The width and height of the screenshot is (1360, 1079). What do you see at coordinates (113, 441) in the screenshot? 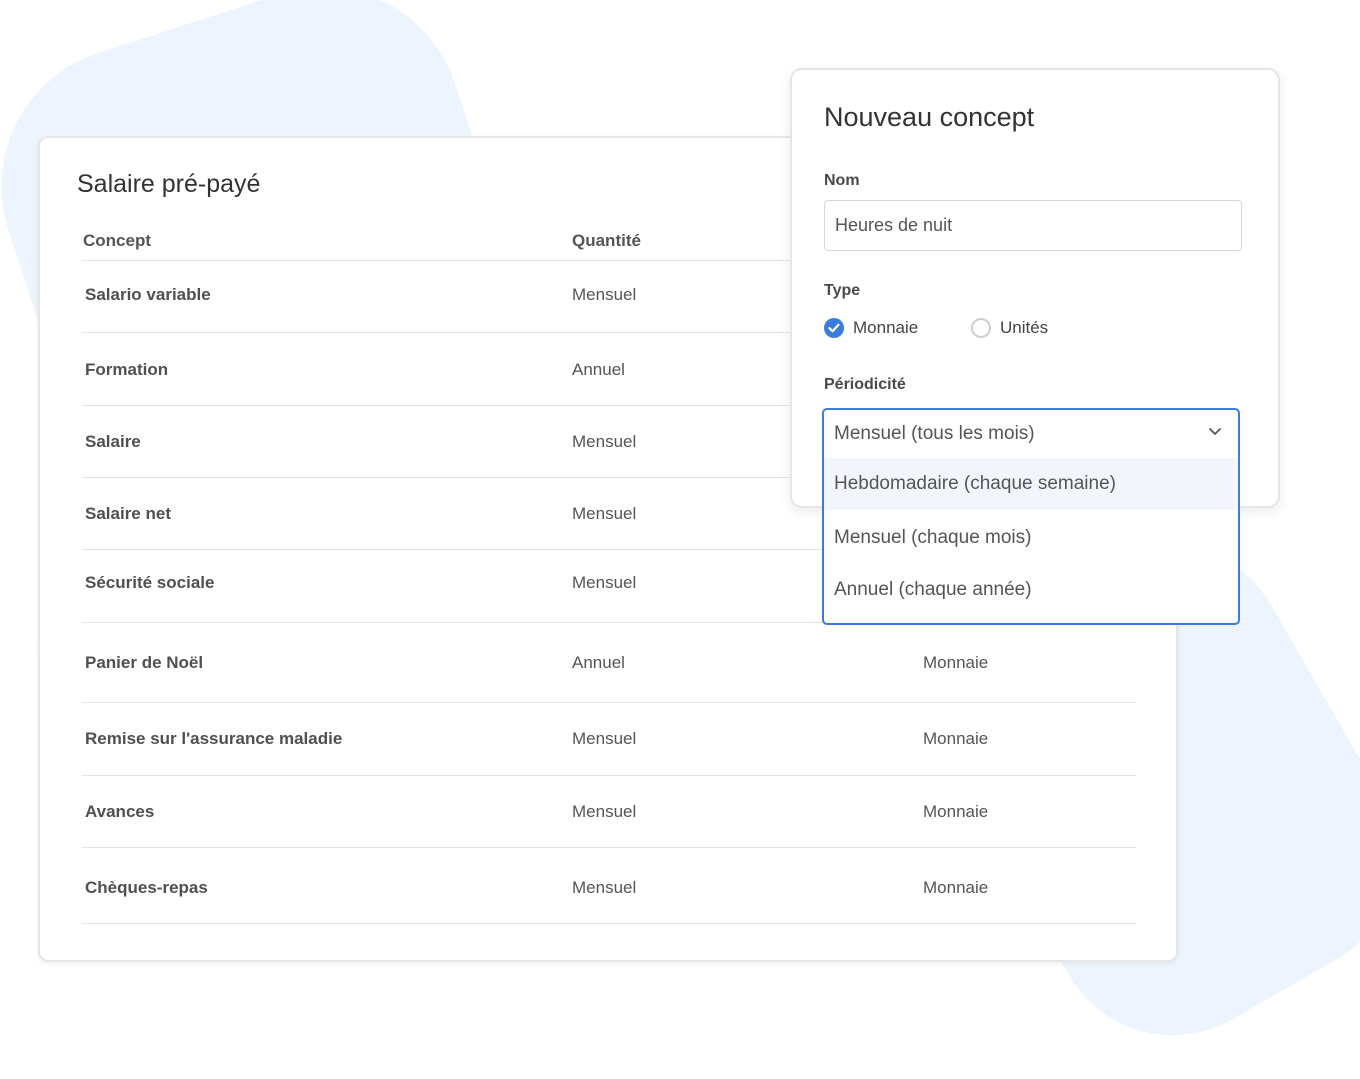
I see `row-concept: Salaire` at bounding box center [113, 441].